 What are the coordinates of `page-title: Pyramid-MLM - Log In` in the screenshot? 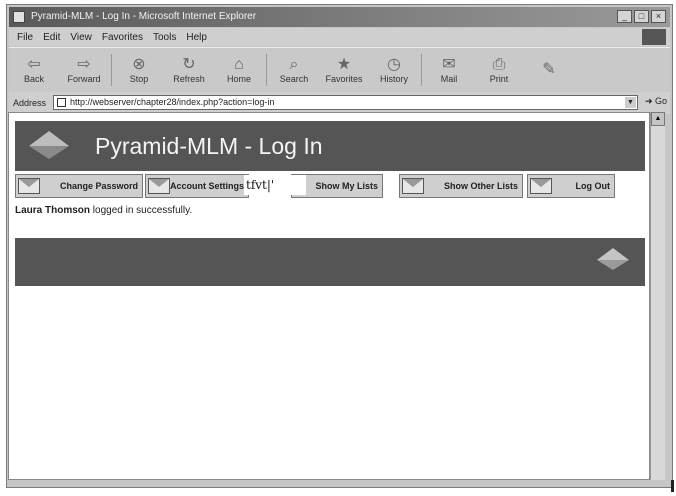 It's located at (209, 146).